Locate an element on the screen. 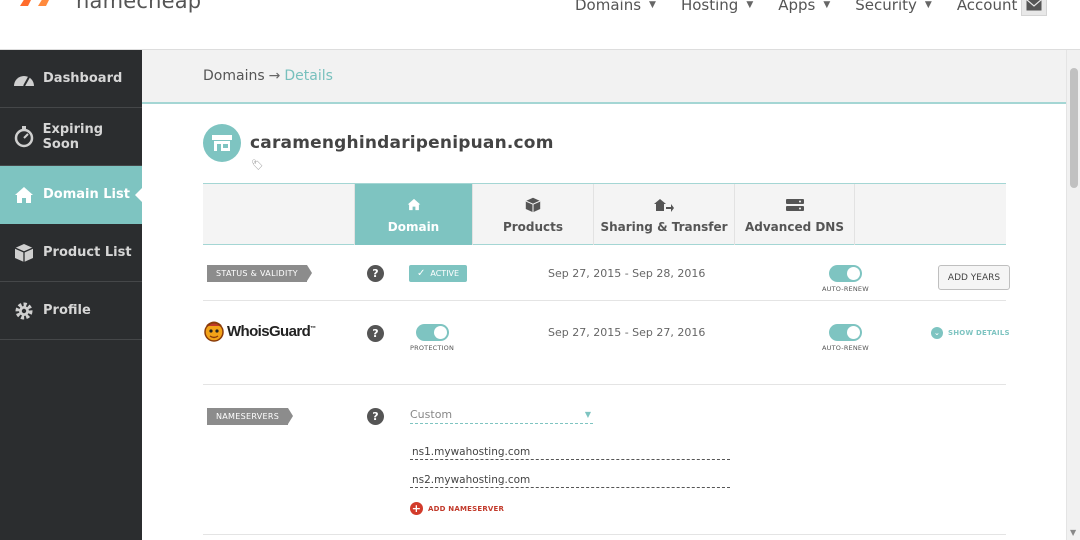 This screenshot has height=540, width=1080. trademark-symbol: ™ is located at coordinates (313, 328).